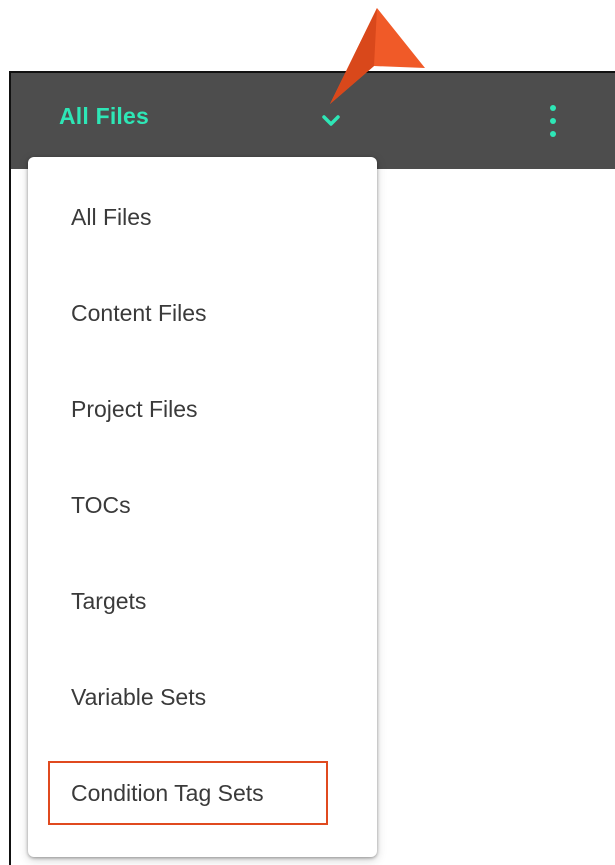 The width and height of the screenshot is (615, 865). Describe the element at coordinates (111, 217) in the screenshot. I see `menu-item-label: All Files` at that location.